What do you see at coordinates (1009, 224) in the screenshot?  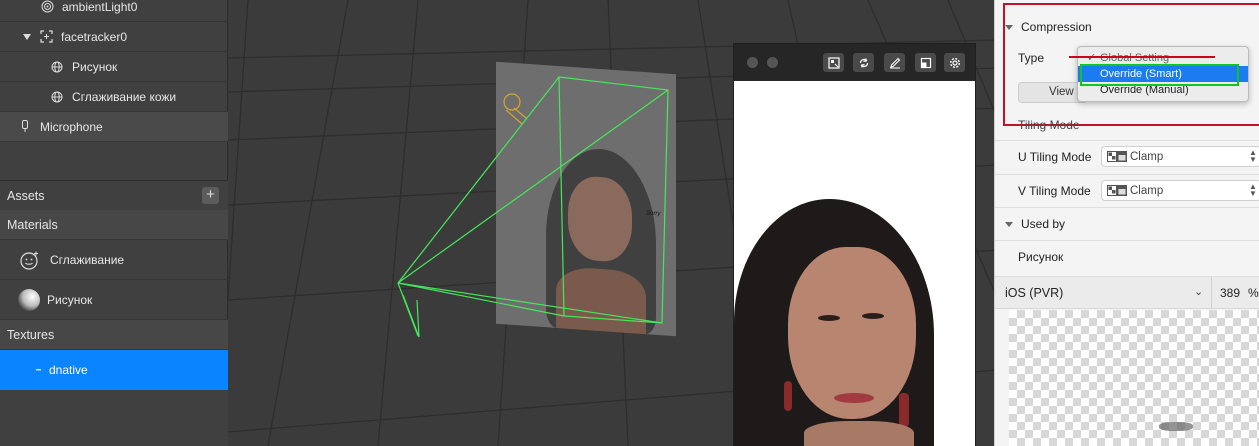 I see `collapse-triangle-icon` at bounding box center [1009, 224].